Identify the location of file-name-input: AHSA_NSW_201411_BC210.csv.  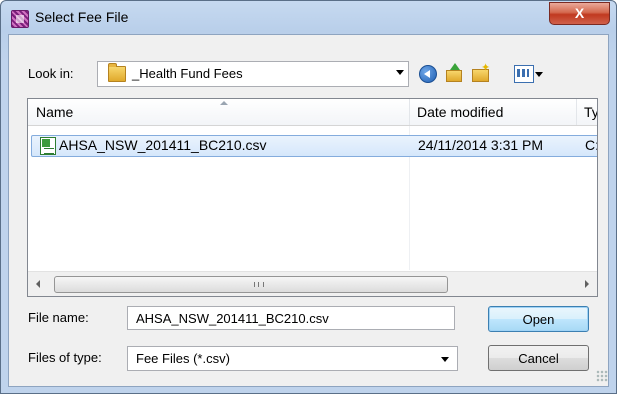
(291, 318).